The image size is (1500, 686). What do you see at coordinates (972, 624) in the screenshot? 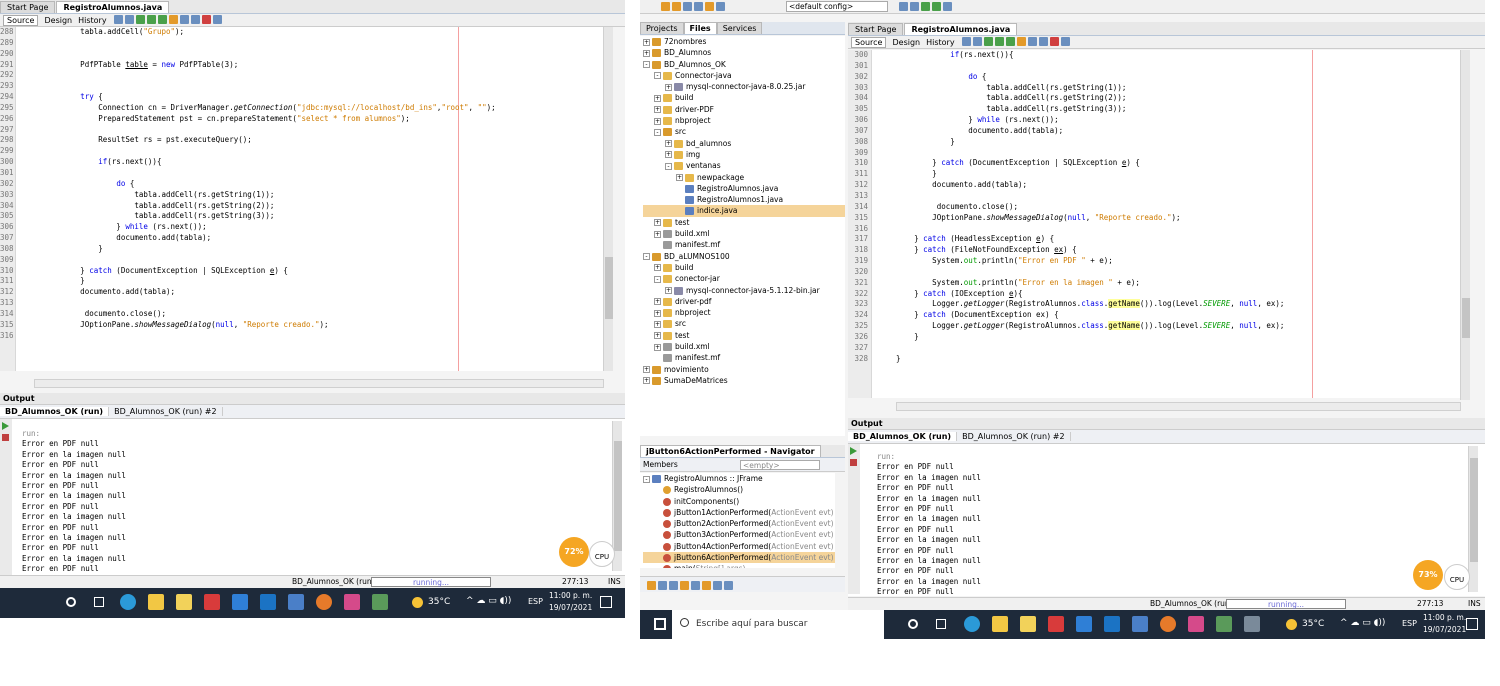
I see `edge-icon` at bounding box center [972, 624].